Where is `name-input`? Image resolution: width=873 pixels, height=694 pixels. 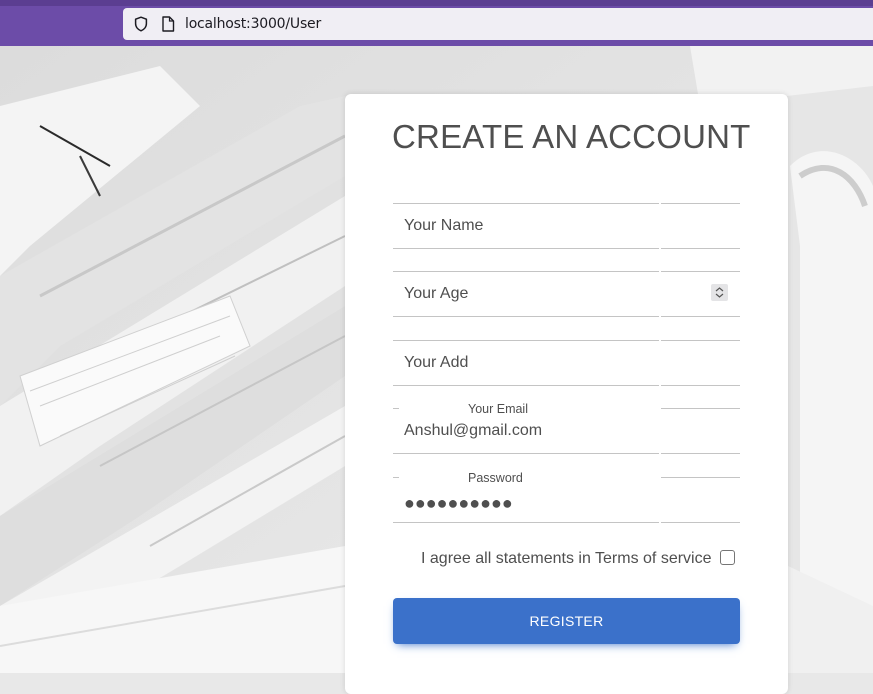
name-input is located at coordinates (566, 226).